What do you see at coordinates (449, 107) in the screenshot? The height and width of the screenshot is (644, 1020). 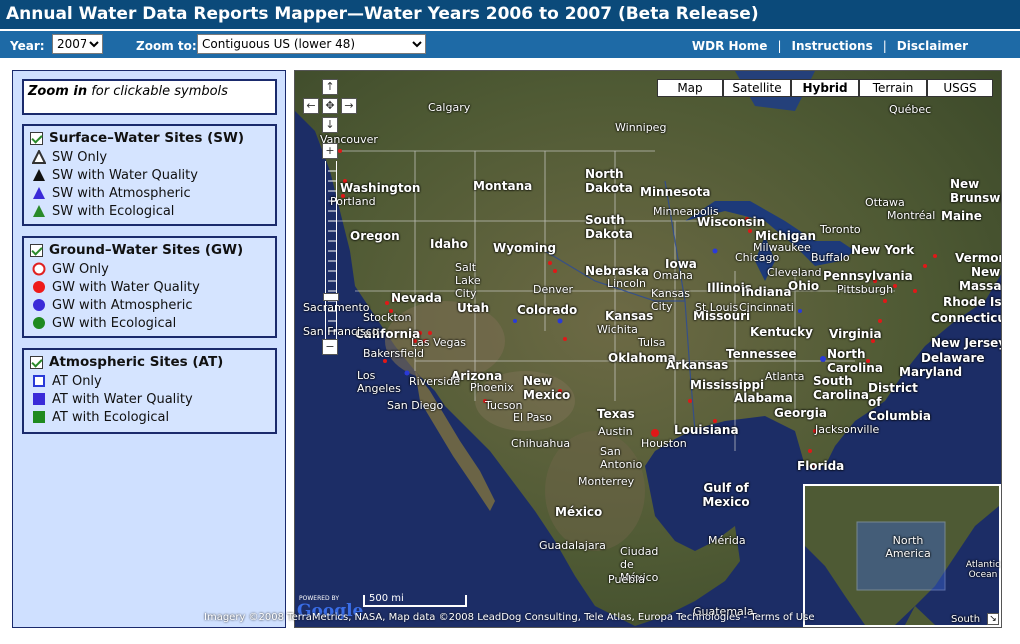 I see `map-label: Calgary` at bounding box center [449, 107].